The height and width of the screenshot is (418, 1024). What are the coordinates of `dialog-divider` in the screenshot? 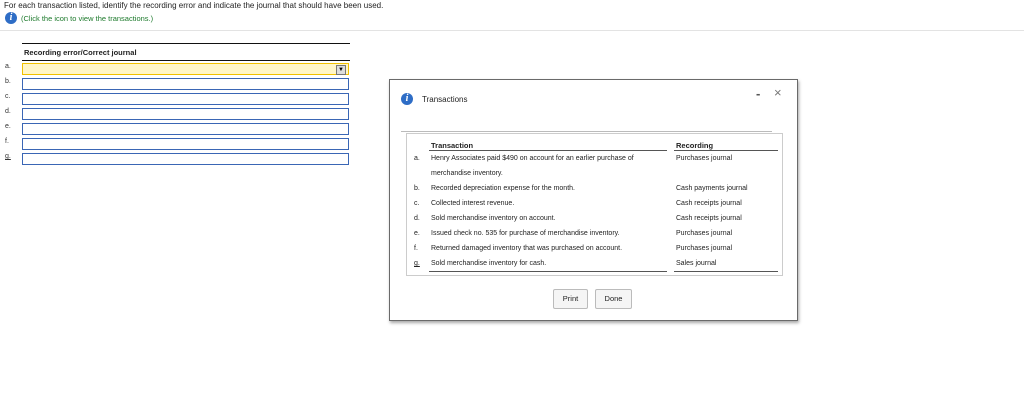 It's located at (586, 131).